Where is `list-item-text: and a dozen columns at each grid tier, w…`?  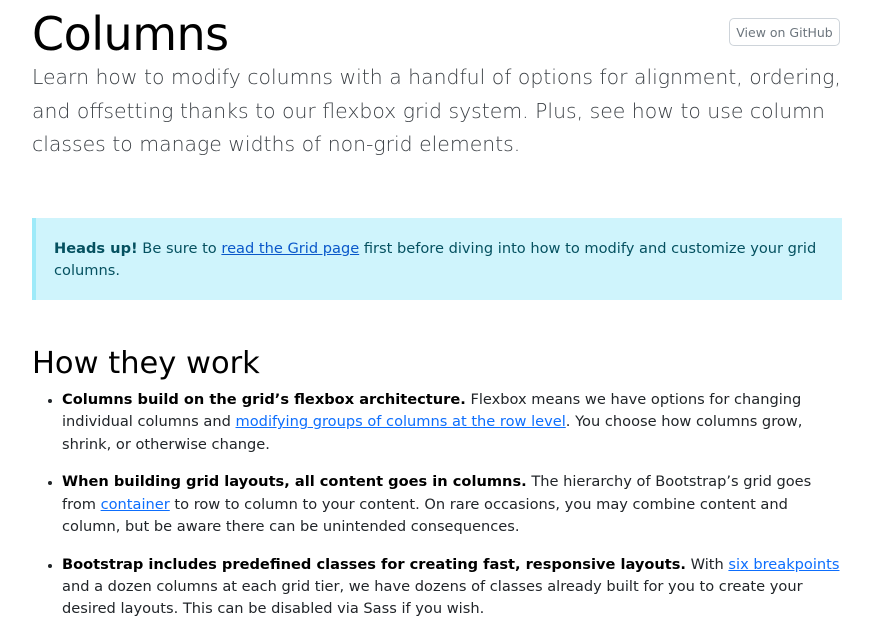
list-item-text: and a dozen columns at each grid tier, w… is located at coordinates (432, 598).